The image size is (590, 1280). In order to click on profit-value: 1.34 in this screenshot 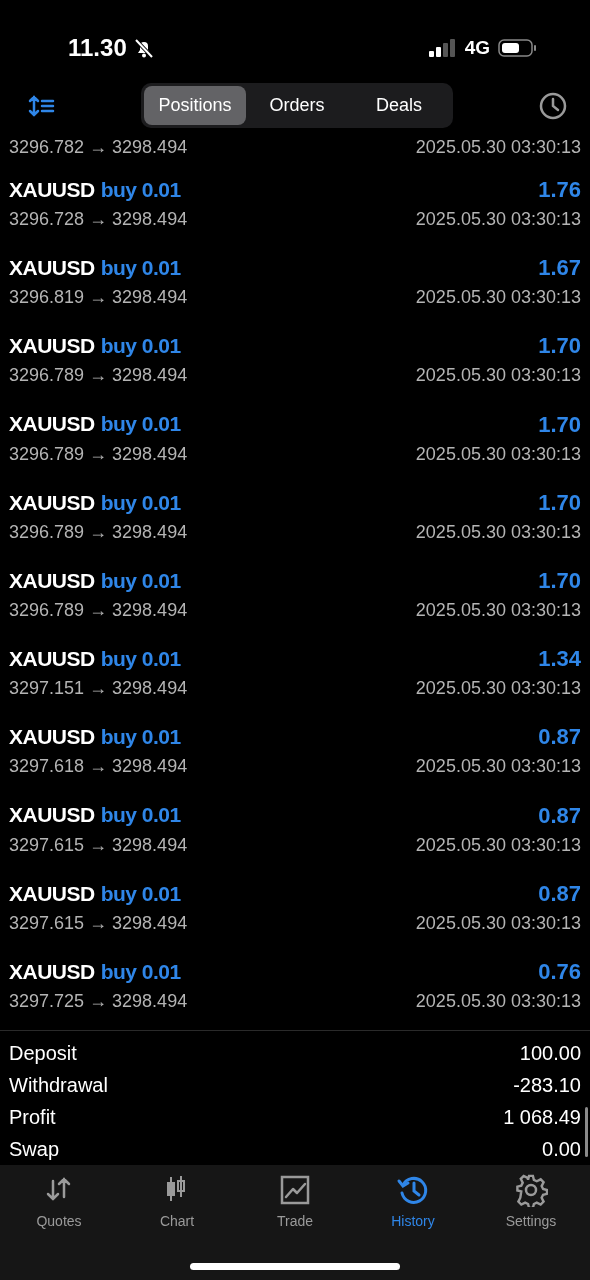, I will do `click(559, 659)`.